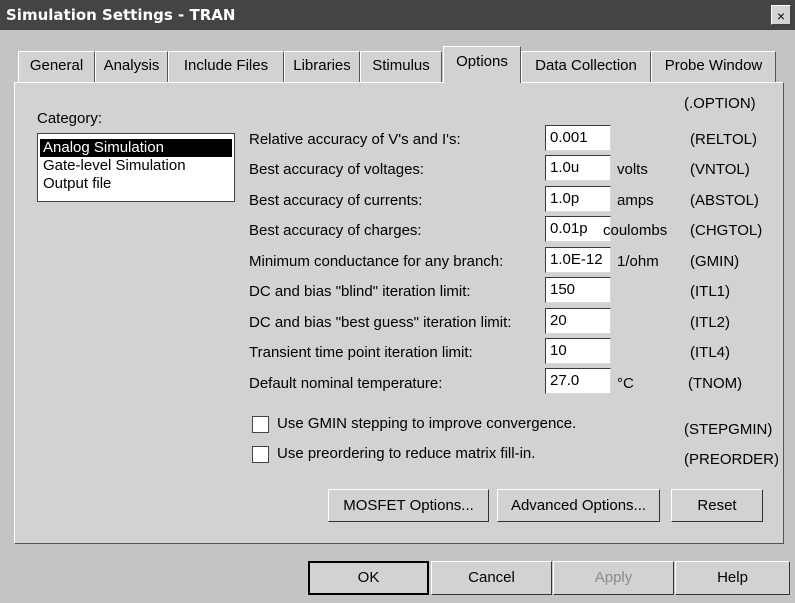 The width and height of the screenshot is (795, 603). I want to click on title-bar: Simulation Settings - TRAN ×, so click(397, 15).